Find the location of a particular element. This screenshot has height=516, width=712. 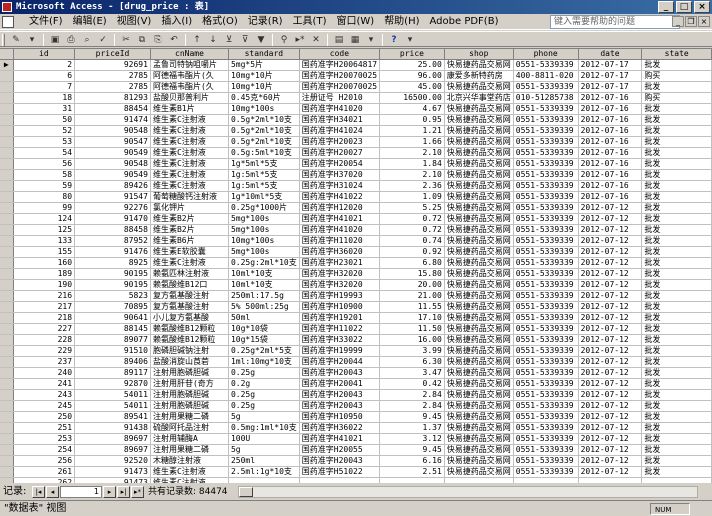

cell-priceId: 88145 is located at coordinates (112, 329).